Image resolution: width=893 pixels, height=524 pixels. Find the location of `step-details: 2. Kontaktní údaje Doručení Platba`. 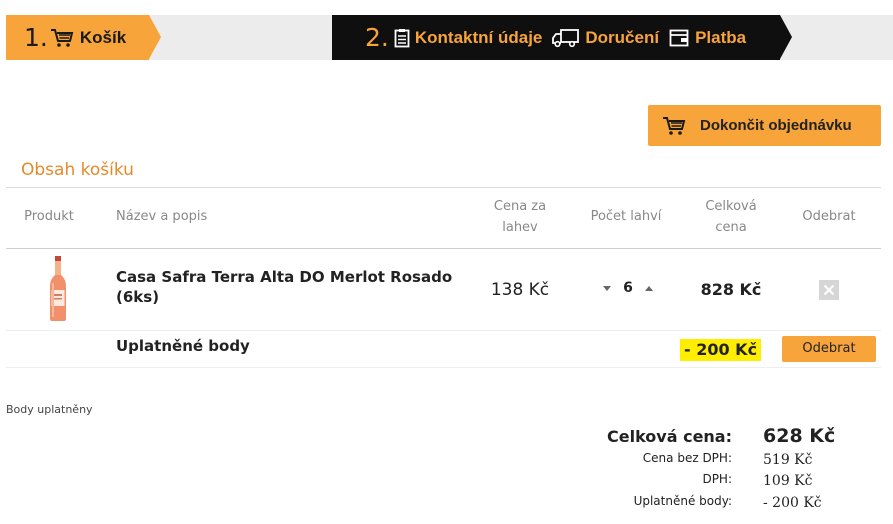

step-details: 2. Kontaktní údaje Doručení Platba is located at coordinates (562, 37).